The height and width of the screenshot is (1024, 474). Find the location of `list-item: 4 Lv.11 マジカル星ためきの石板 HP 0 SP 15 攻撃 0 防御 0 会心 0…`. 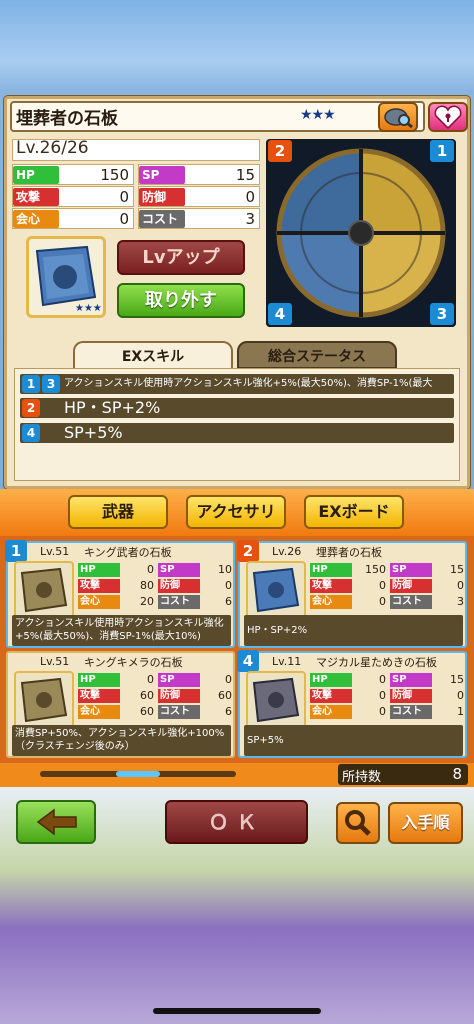

list-item: 4 Lv.11 マジカル星ためきの石板 HP 0 SP 15 攻撃 0 防御 0 会心 0… is located at coordinates (352, 704).